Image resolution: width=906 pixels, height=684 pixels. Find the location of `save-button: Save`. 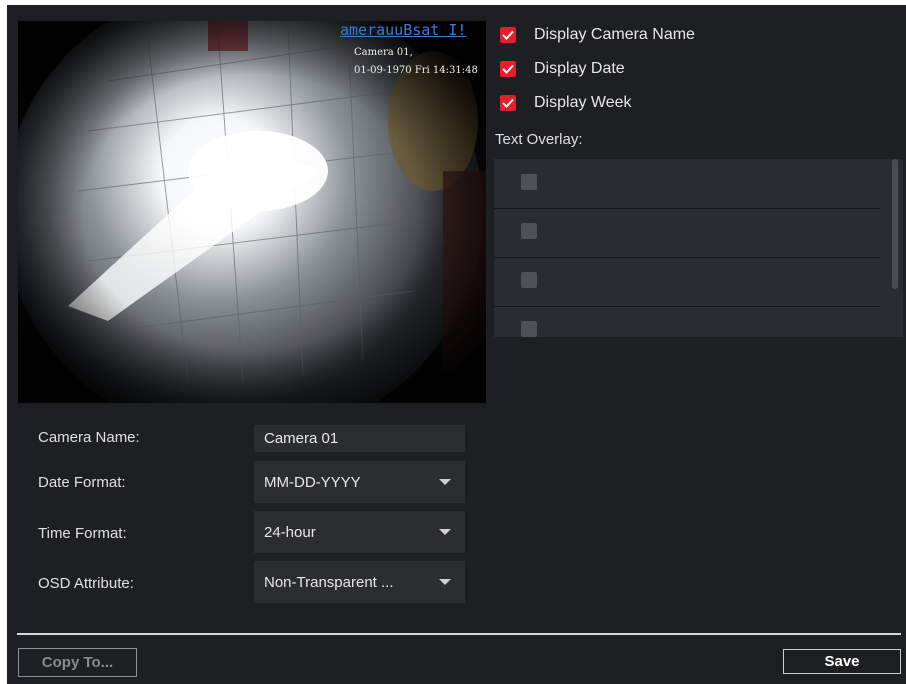

save-button: Save is located at coordinates (842, 661).